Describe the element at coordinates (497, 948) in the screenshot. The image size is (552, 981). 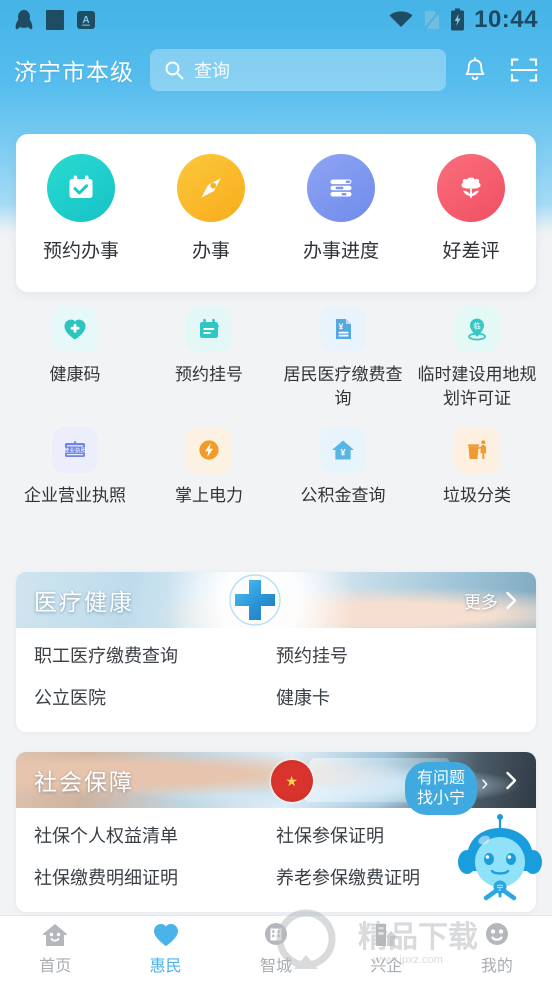
I see `tab-profile: 我的` at that location.